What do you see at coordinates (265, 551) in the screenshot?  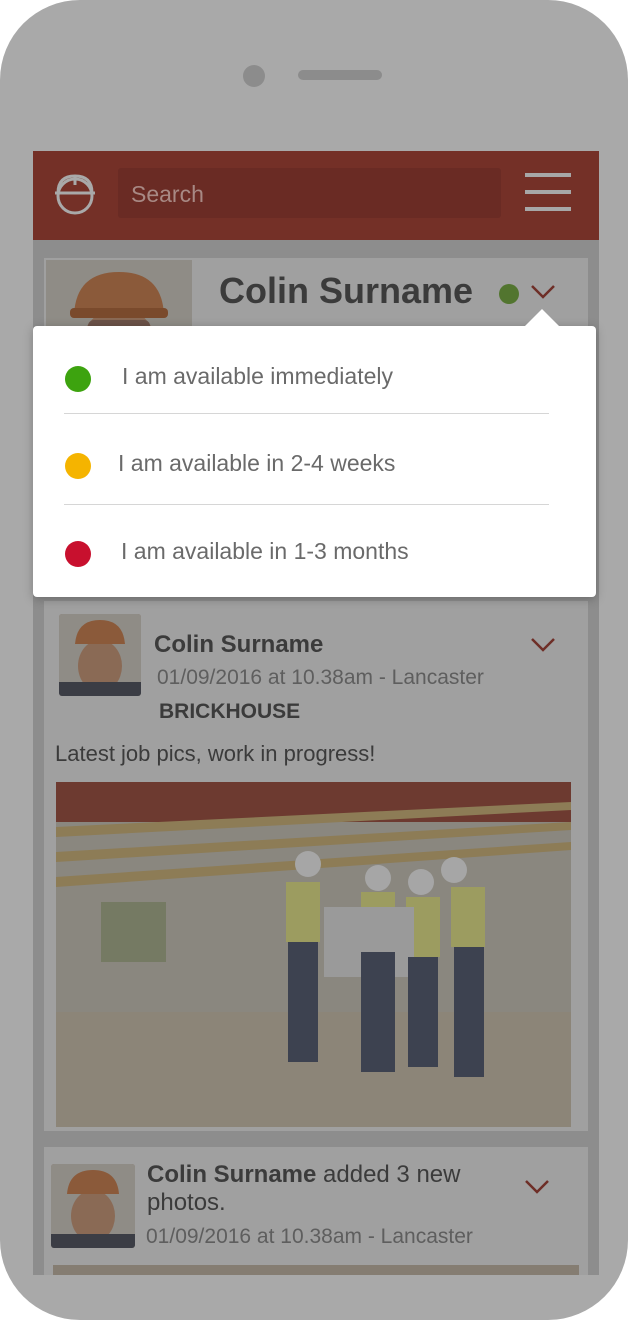 I see `option-label: I am available in 1-3 months` at bounding box center [265, 551].